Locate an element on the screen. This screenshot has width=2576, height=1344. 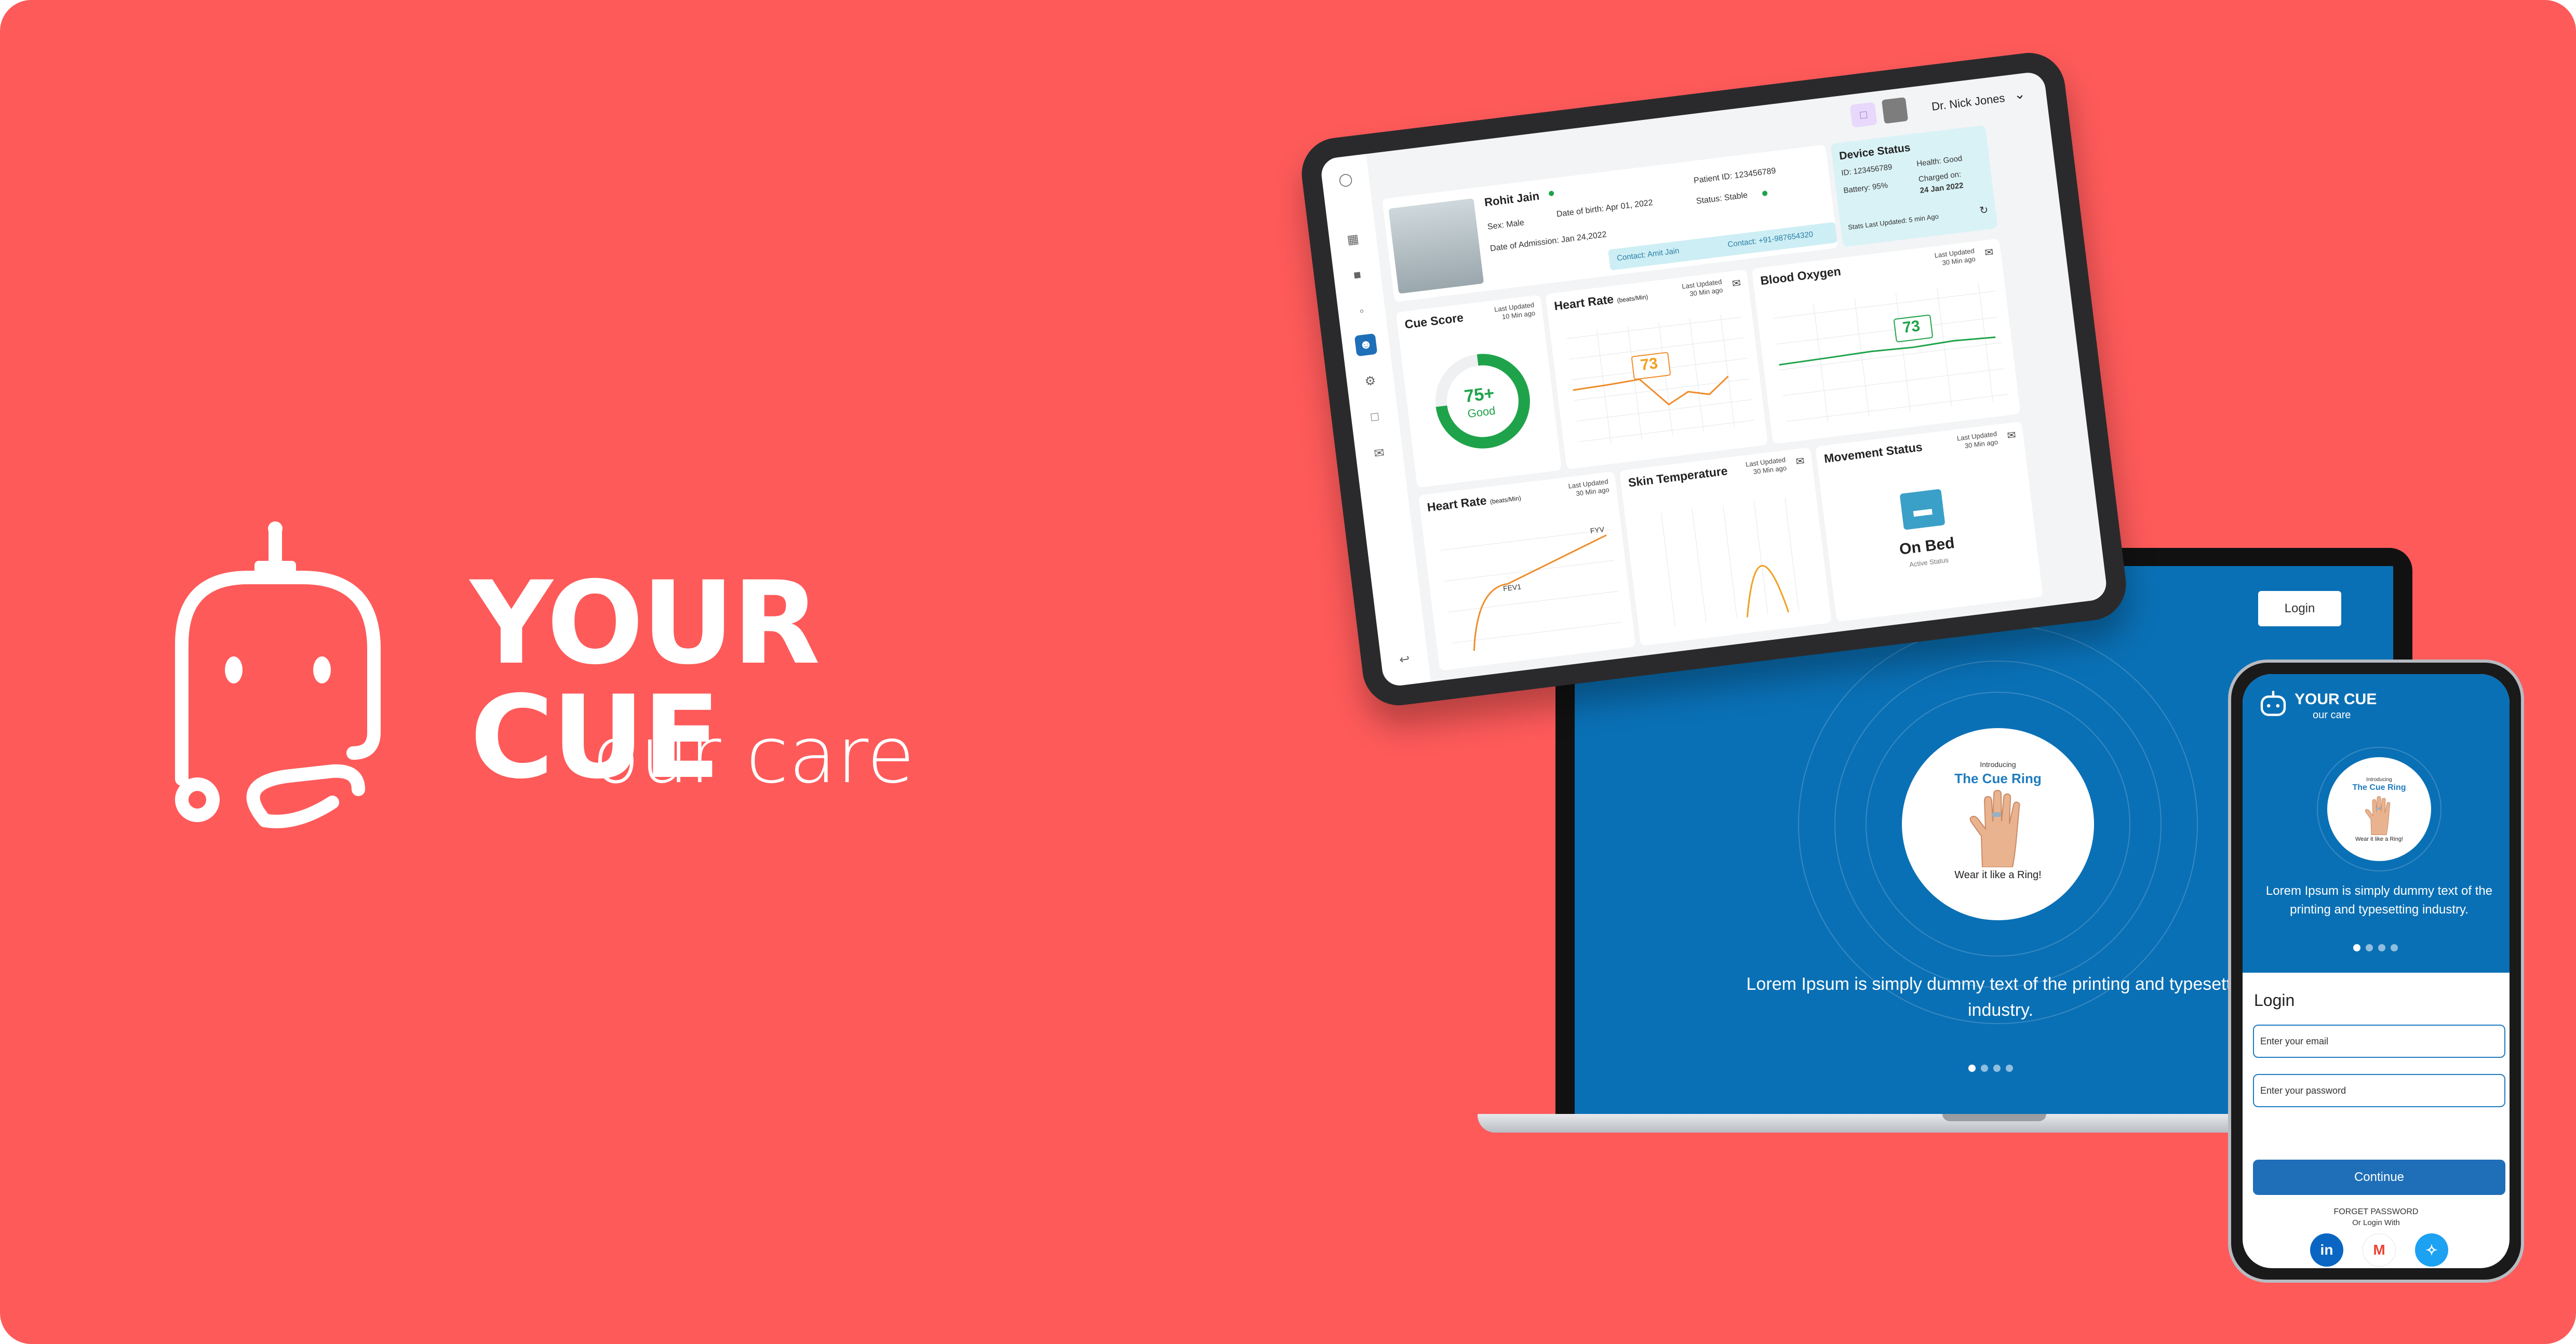
heart-rate-chart is located at coordinates (1661, 378).